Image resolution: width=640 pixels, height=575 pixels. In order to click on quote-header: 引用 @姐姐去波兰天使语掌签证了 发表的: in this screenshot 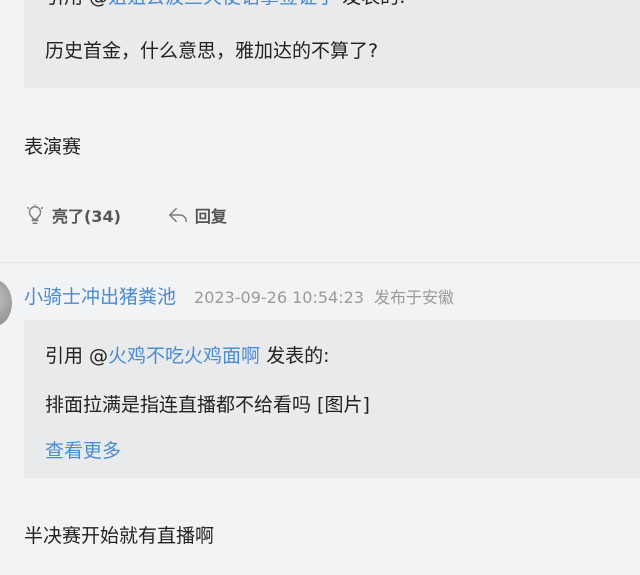, I will do `click(225, 4)`.